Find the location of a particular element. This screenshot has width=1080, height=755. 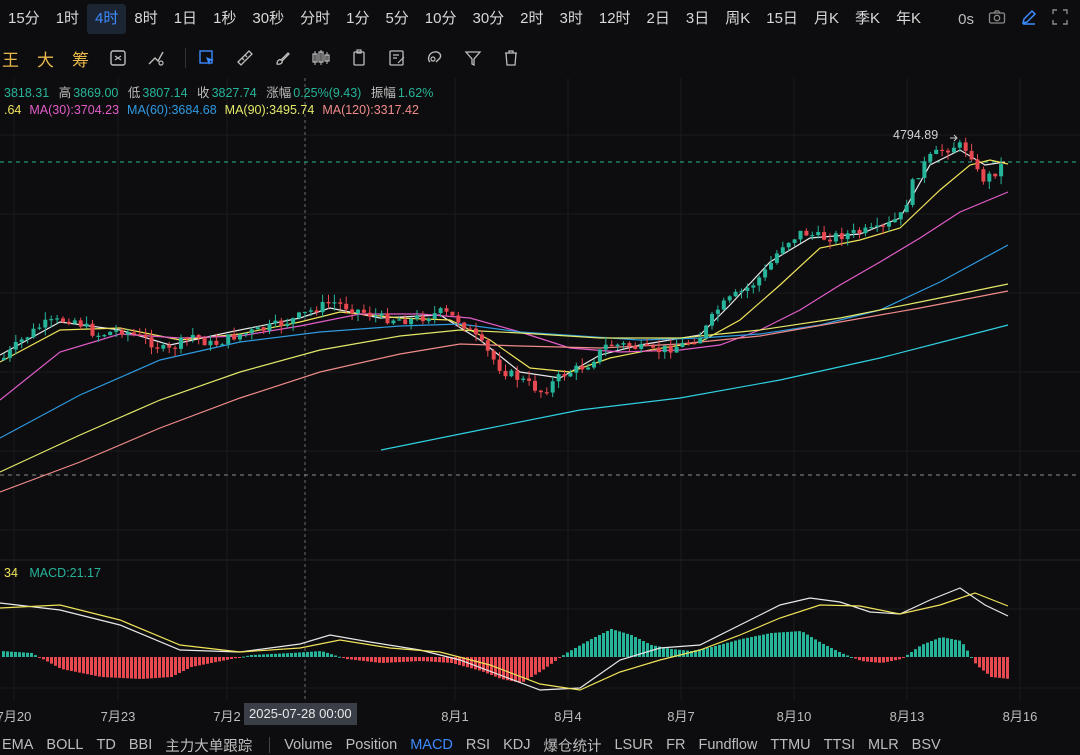

timeframe-1: 1时 is located at coordinates (67, 19).